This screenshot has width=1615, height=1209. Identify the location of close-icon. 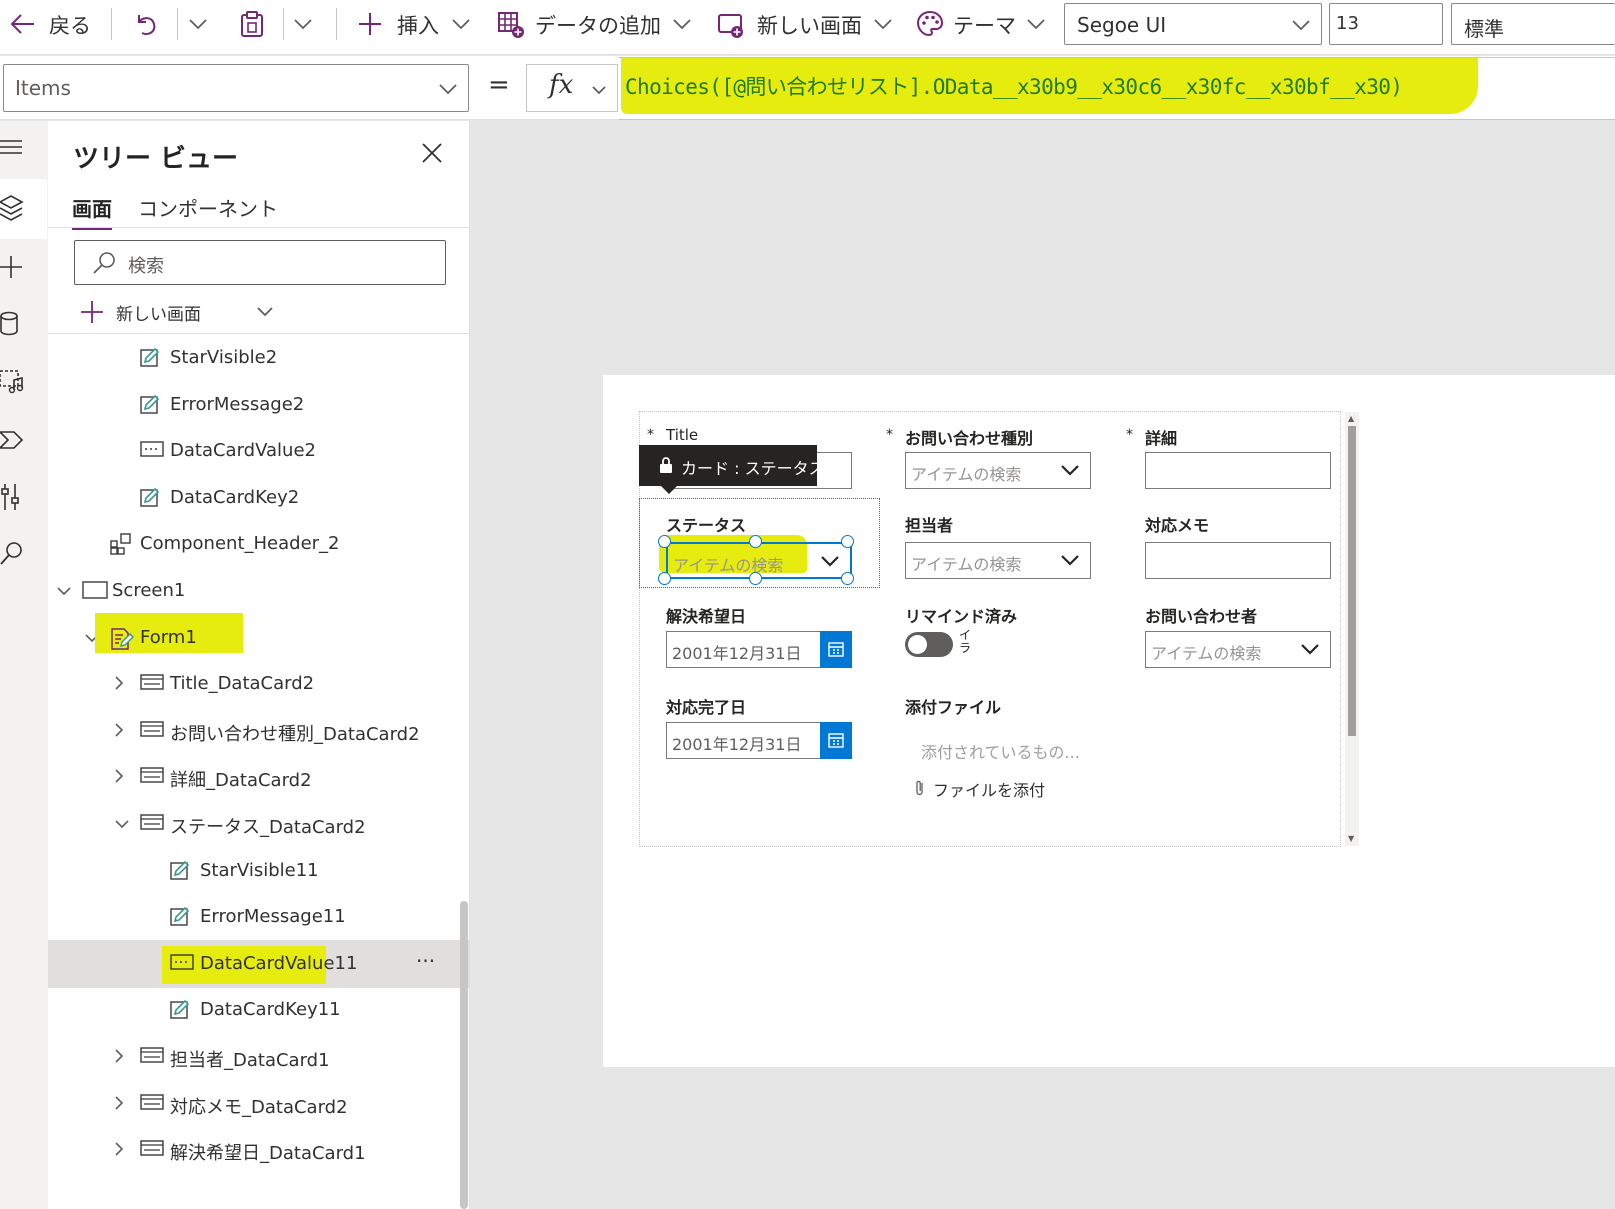
(432, 153).